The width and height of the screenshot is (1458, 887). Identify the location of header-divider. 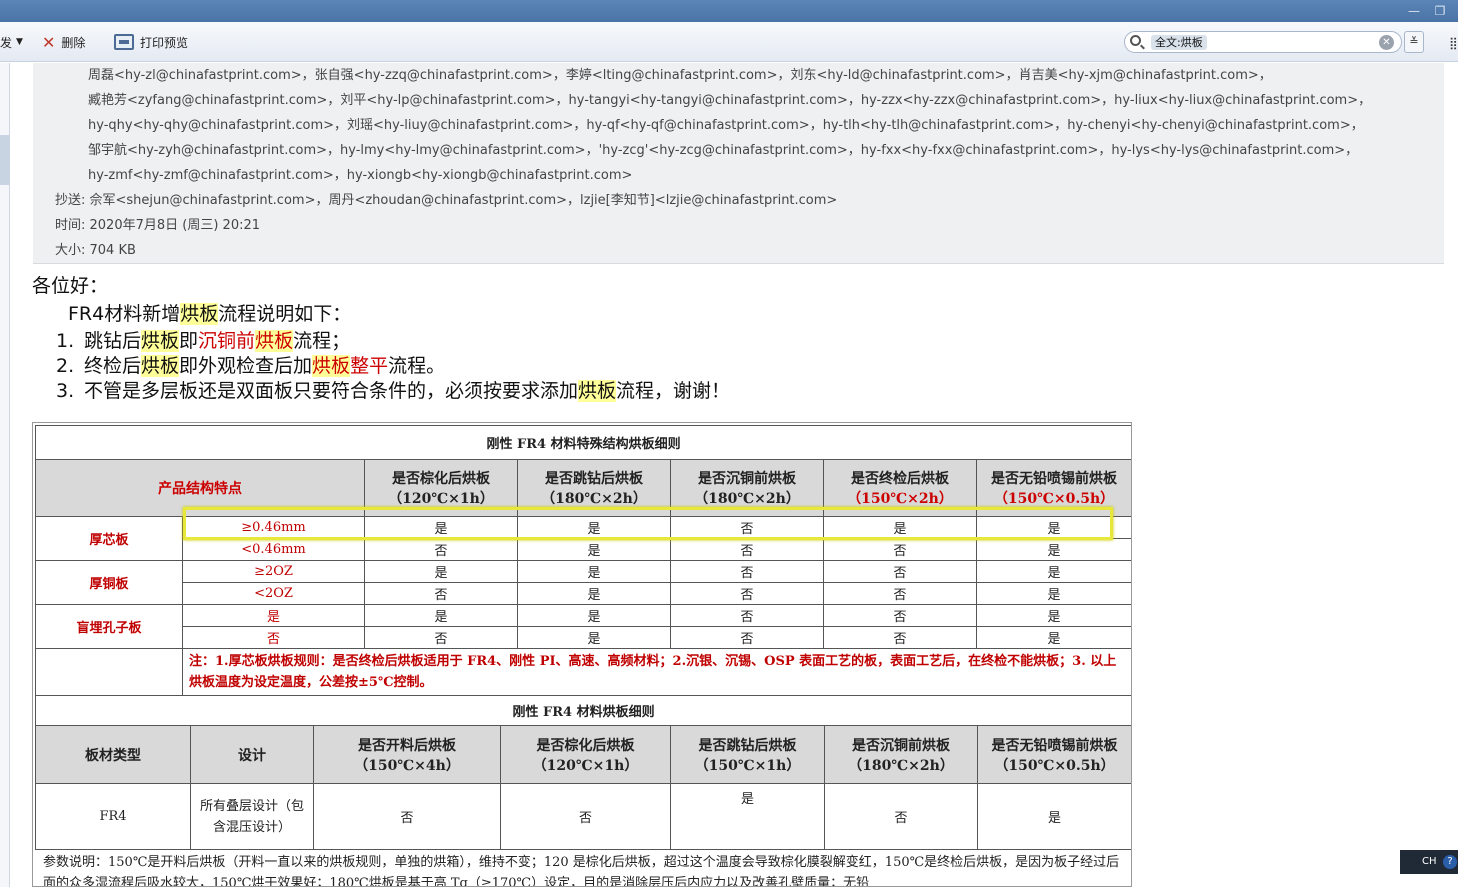
(738, 263).